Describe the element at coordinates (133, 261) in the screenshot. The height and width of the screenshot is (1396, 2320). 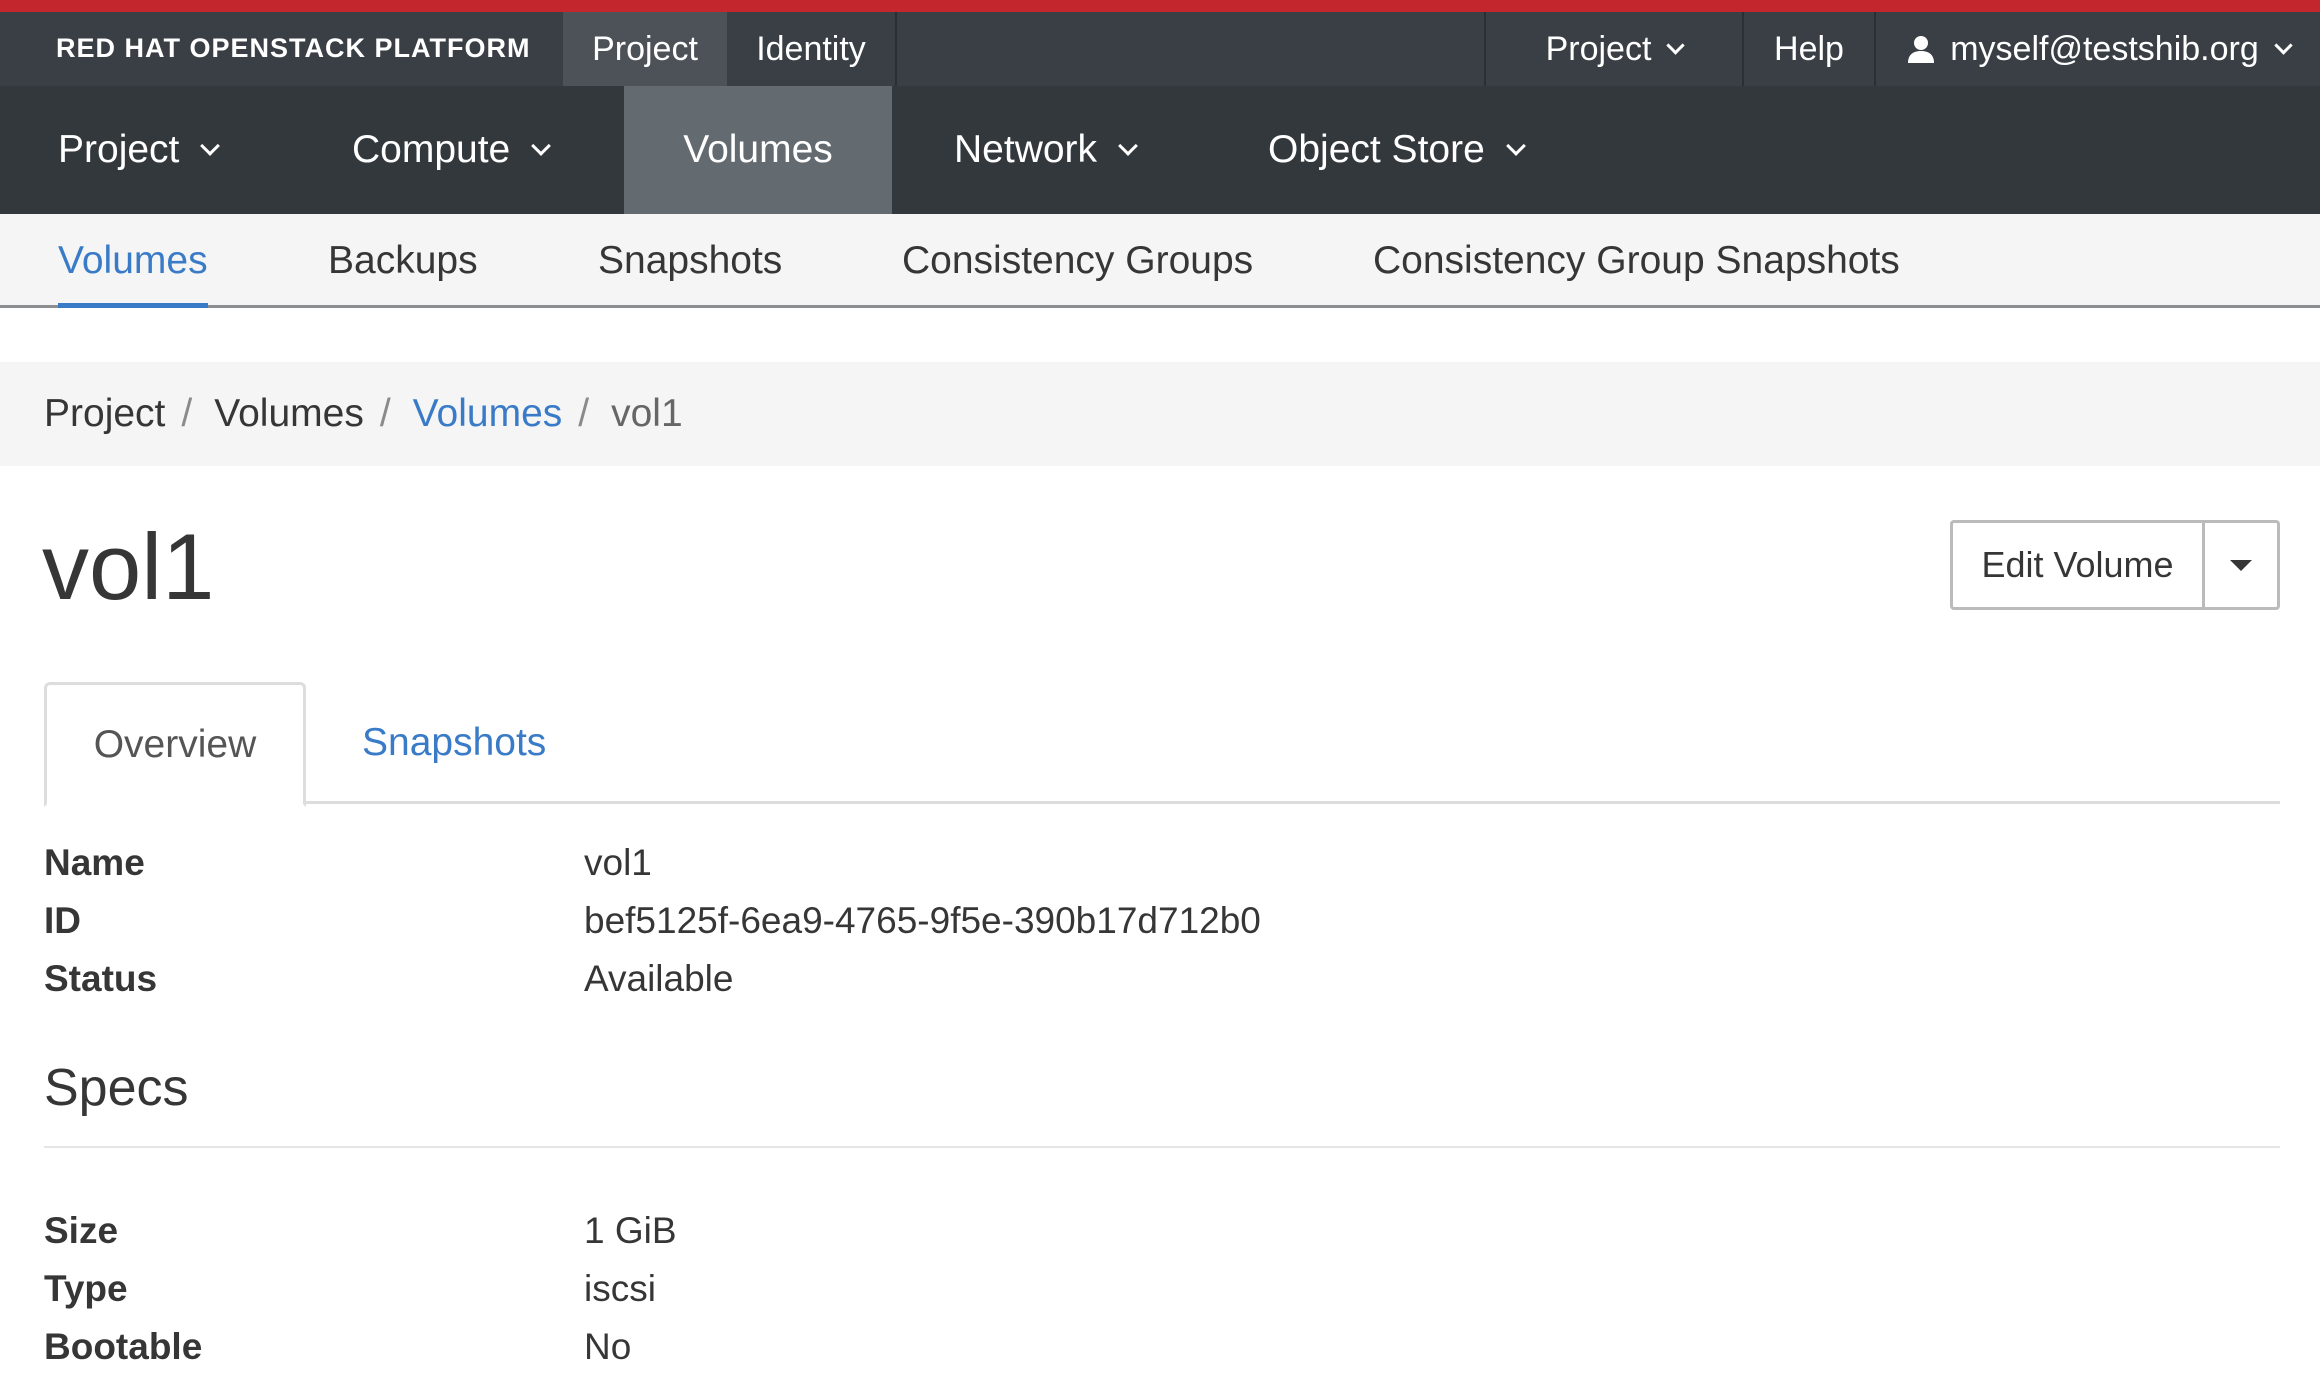
I see `subnav-volumes: Volumes` at that location.